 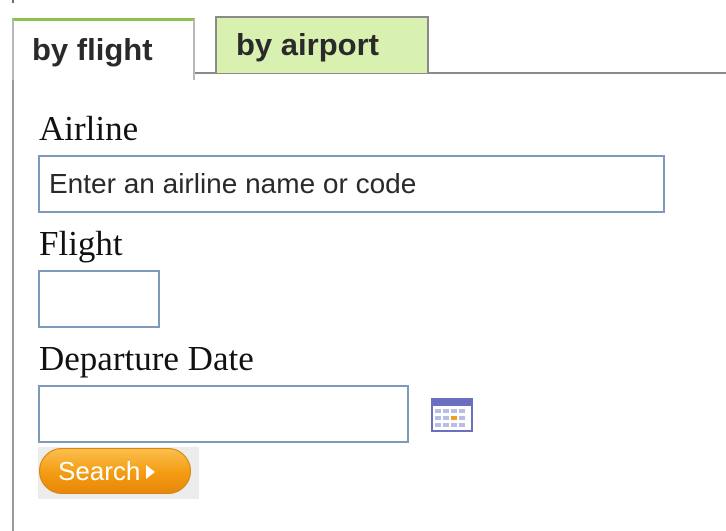 What do you see at coordinates (89, 128) in the screenshot?
I see `airline-label: Airline` at bounding box center [89, 128].